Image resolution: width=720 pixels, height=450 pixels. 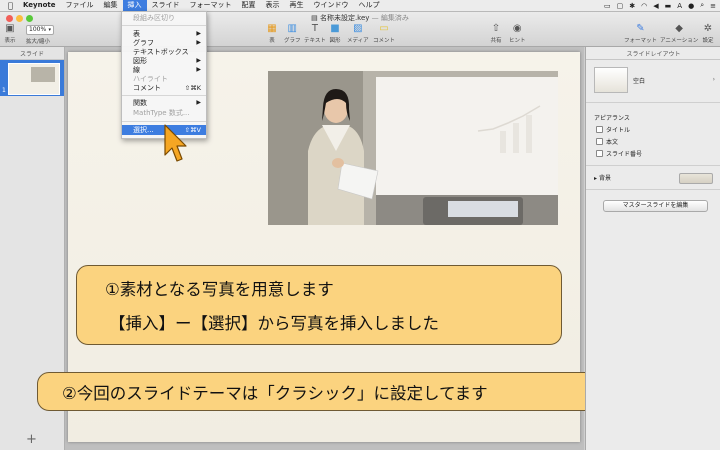 What do you see at coordinates (607, 6) in the screenshot?
I see `screen-icon: ▭` at bounding box center [607, 6].